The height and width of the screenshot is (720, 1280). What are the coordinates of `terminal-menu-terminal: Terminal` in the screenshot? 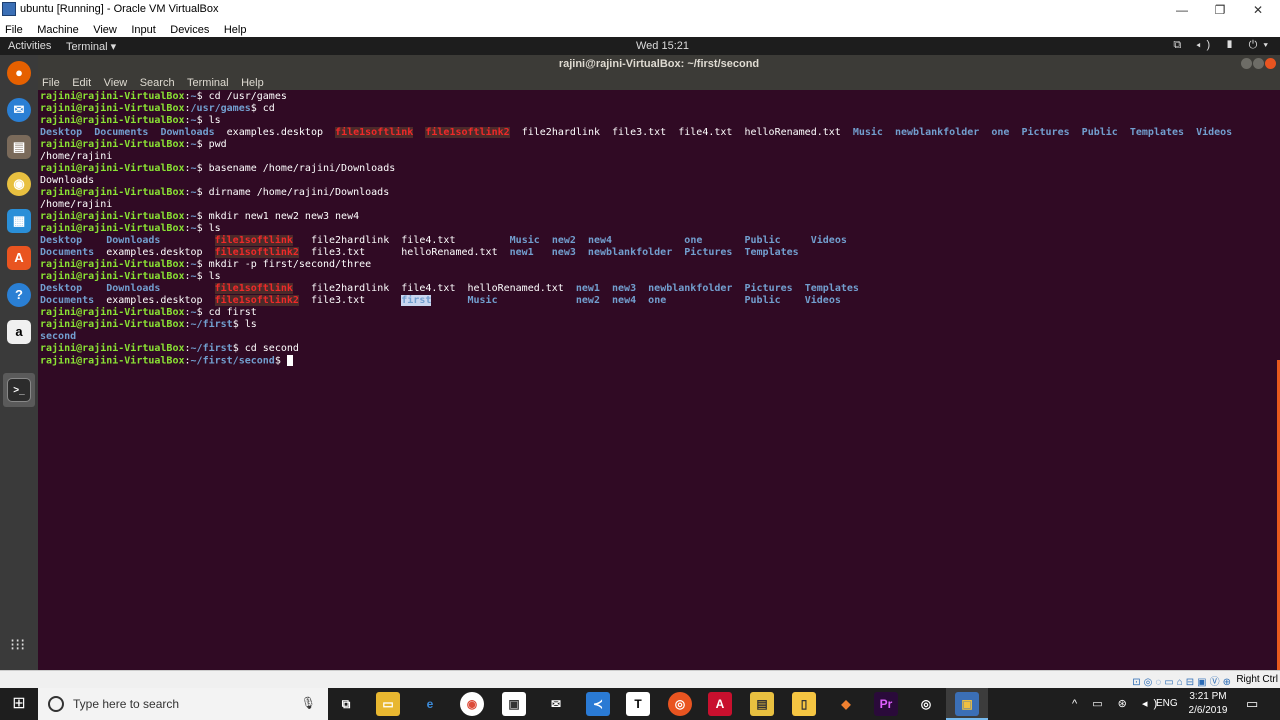 It's located at (208, 81).